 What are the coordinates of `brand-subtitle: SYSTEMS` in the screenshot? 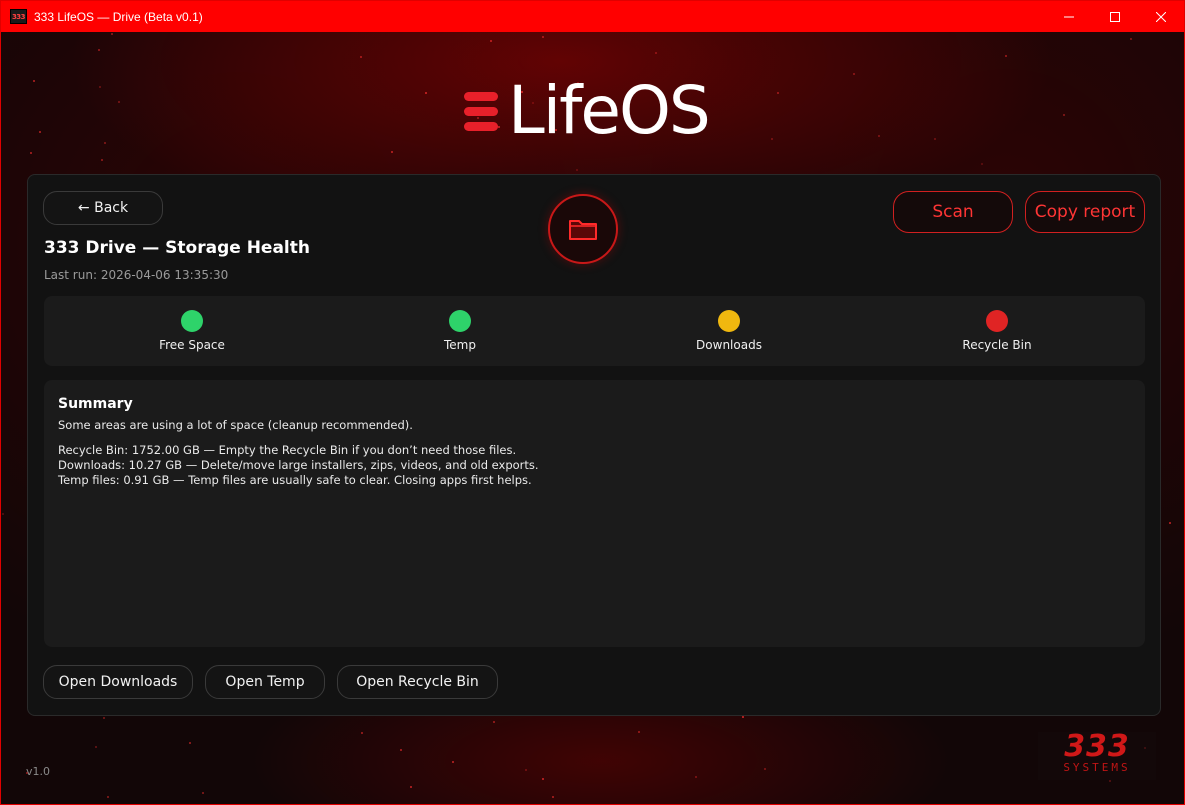 It's located at (1097, 767).